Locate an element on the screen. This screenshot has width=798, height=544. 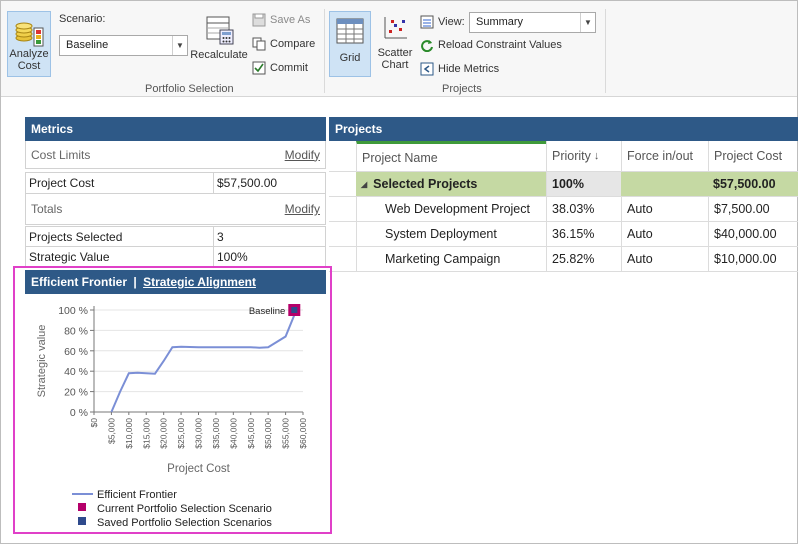
scenario-label: Scenario: is located at coordinates (82, 19).